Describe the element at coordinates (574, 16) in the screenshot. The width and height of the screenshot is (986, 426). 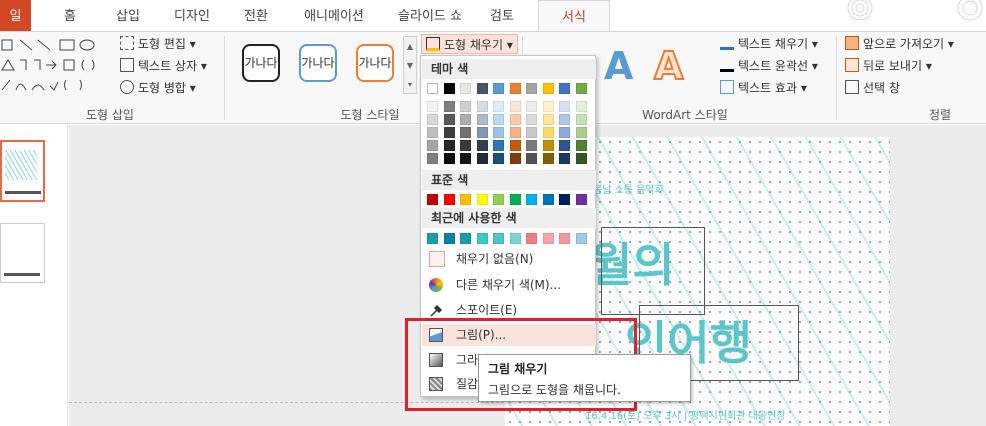
I see `tab-format: 서식` at that location.